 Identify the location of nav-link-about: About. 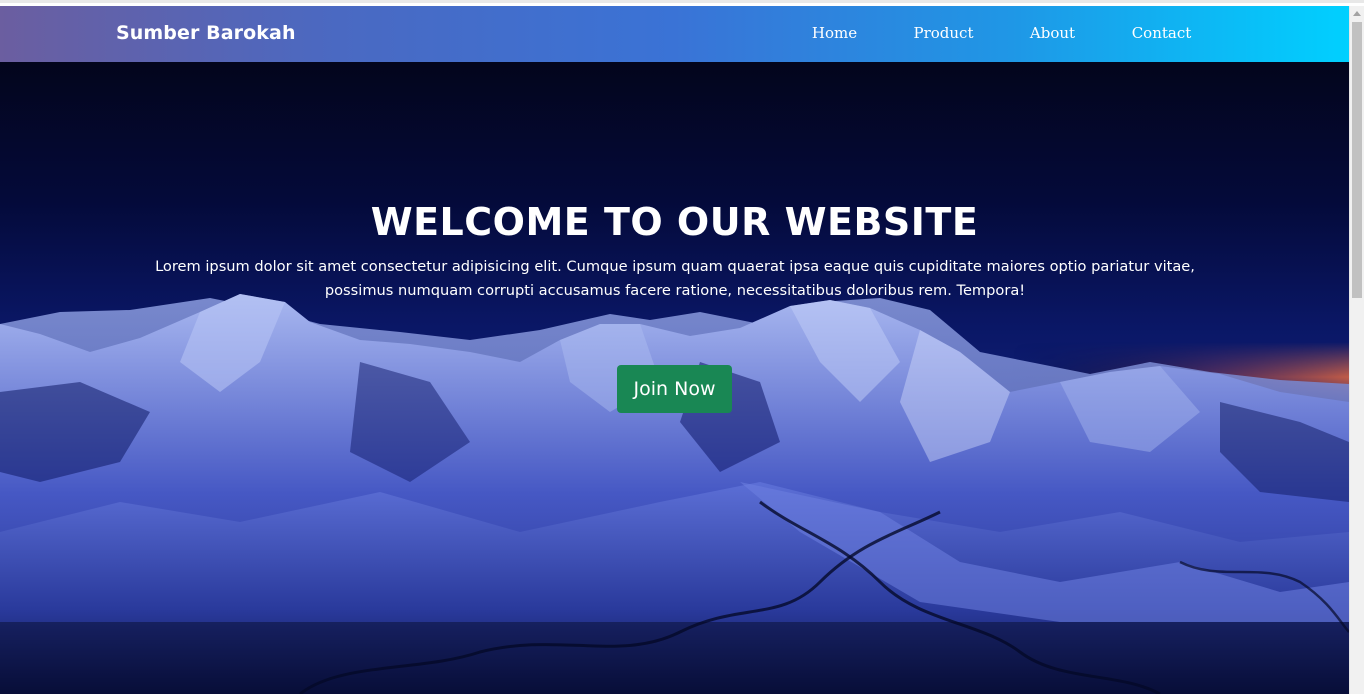
(1052, 34).